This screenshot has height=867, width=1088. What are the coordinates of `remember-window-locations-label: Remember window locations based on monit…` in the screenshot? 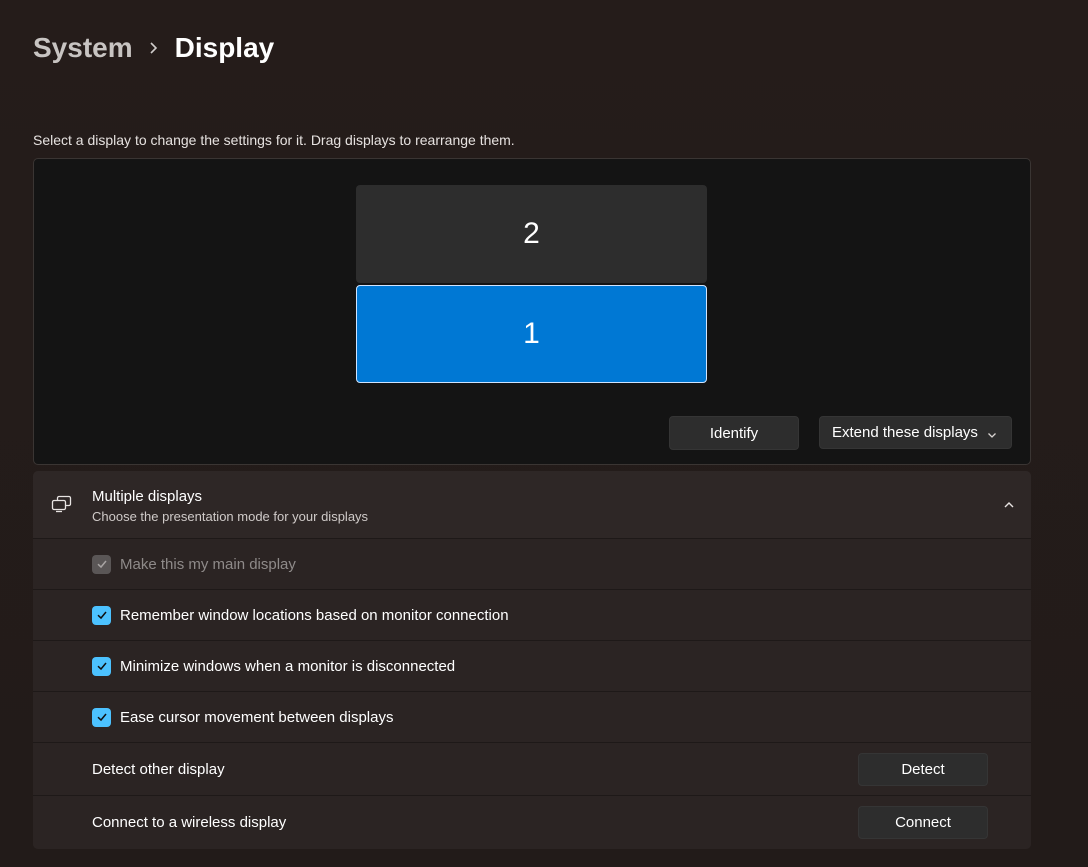 It's located at (314, 615).